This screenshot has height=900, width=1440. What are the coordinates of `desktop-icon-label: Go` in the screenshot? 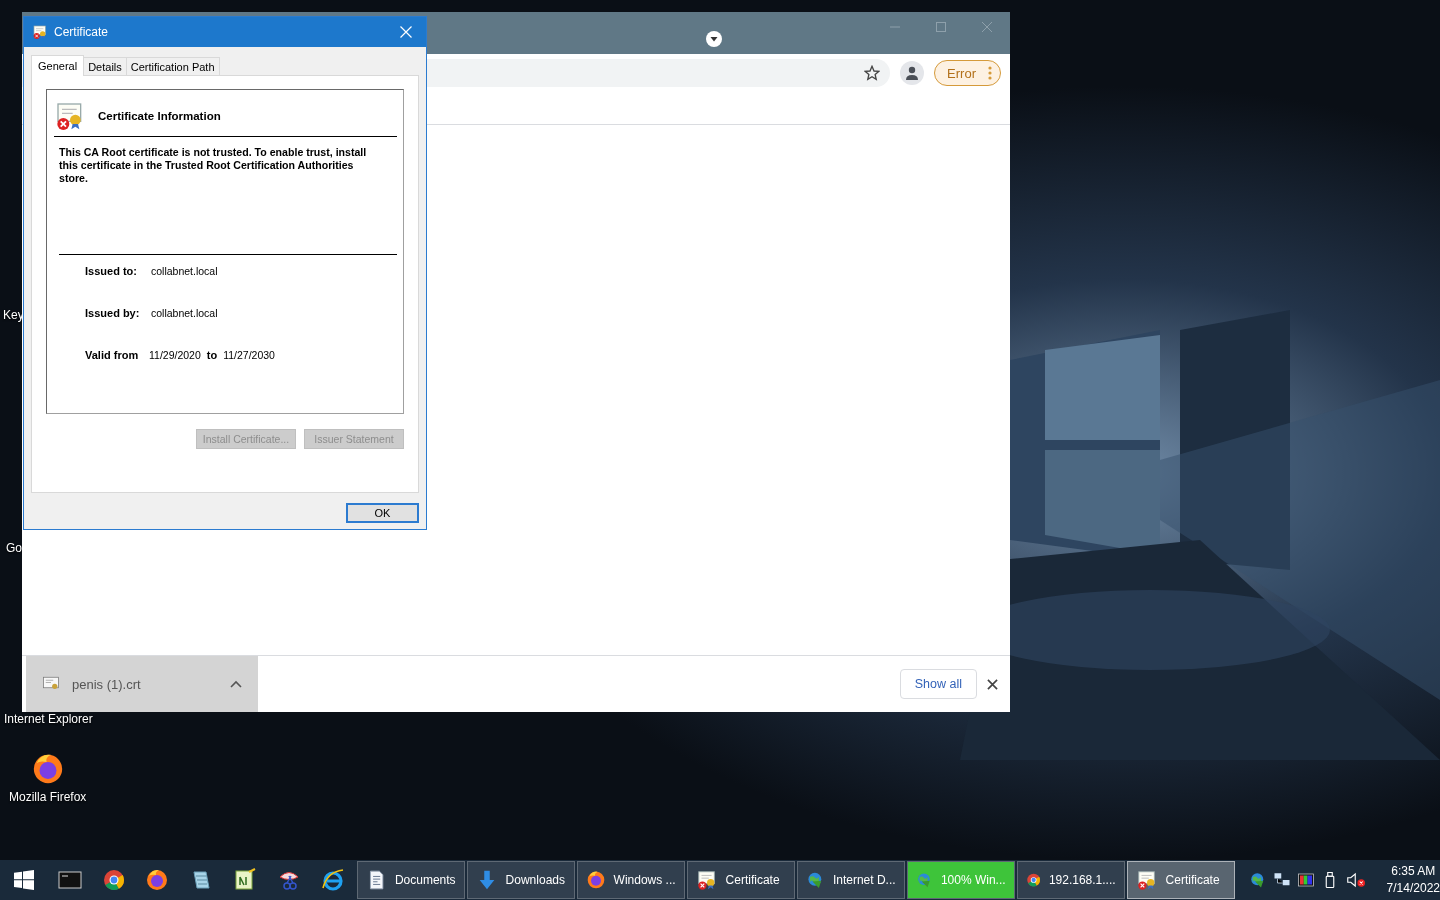 It's located at (14, 548).